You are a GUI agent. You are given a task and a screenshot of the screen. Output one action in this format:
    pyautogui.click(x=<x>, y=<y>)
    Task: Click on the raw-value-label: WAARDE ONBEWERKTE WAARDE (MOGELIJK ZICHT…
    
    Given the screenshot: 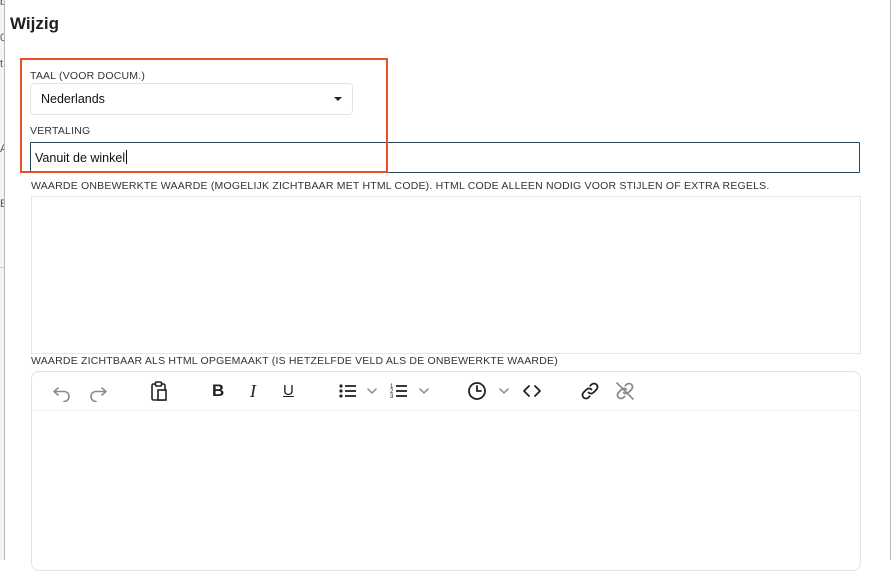 What is the action you would take?
    pyautogui.click(x=400, y=186)
    